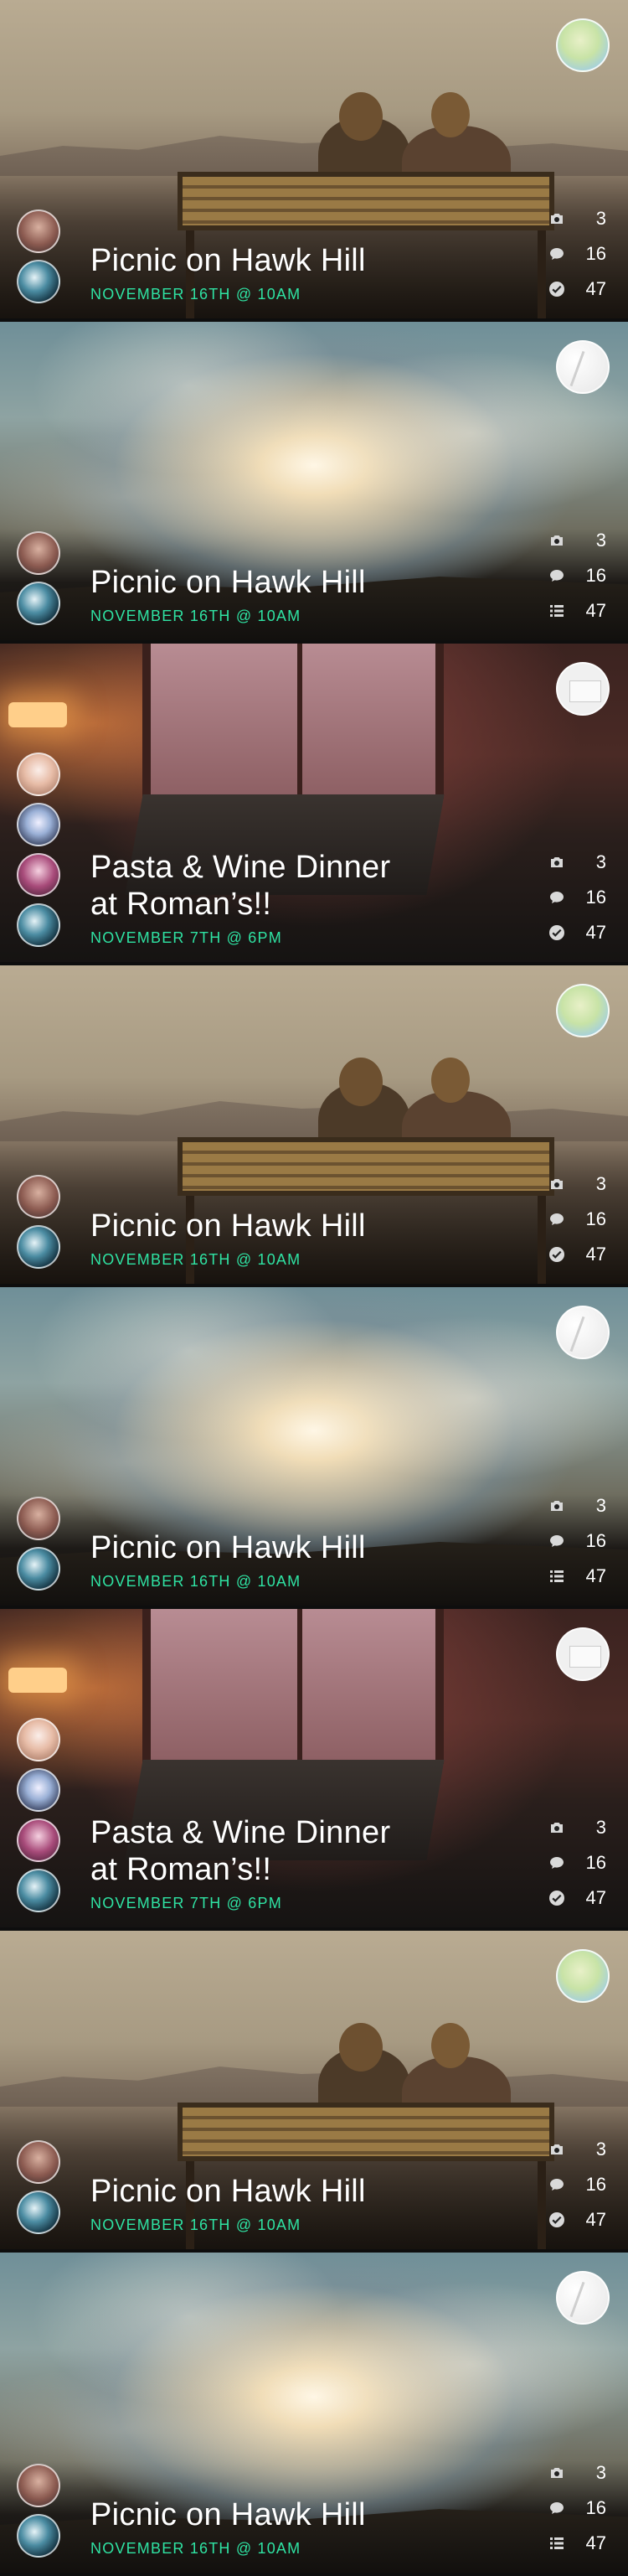 The height and width of the screenshot is (2576, 628). I want to click on event-title-line2: at Roman’s!!, so click(181, 904).